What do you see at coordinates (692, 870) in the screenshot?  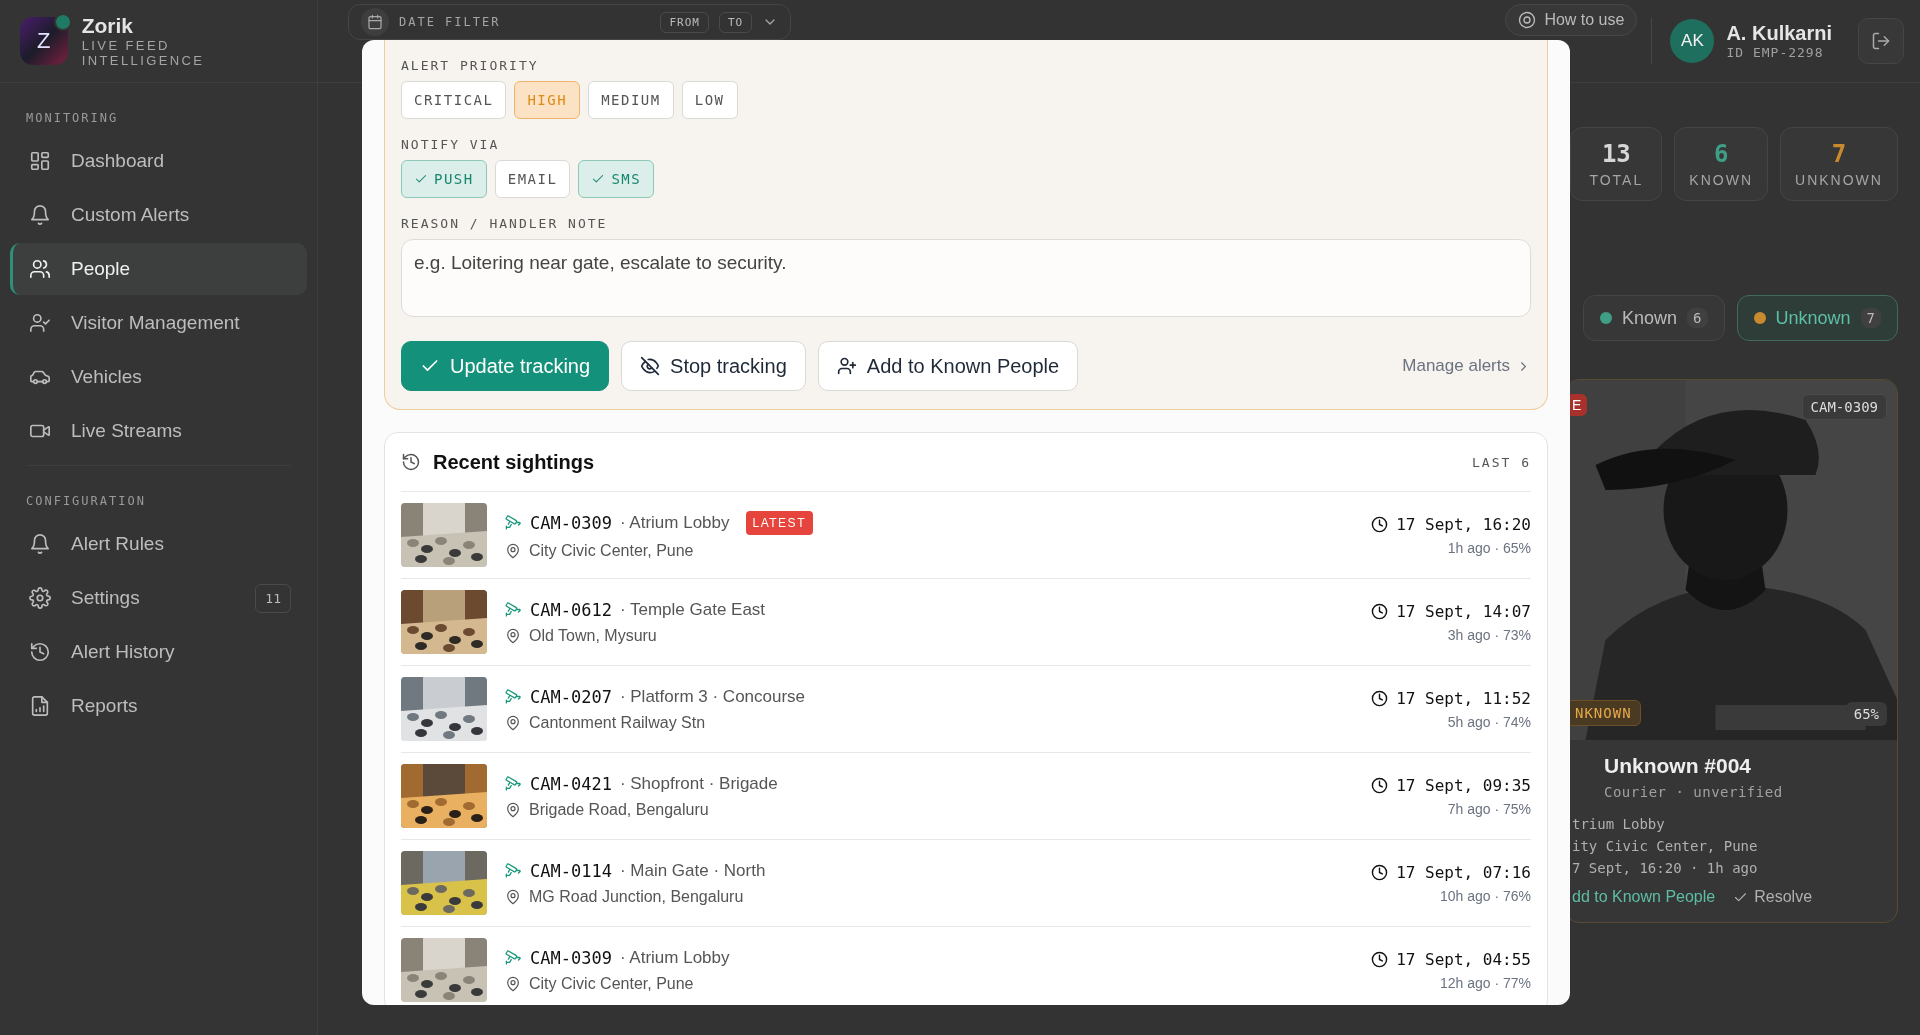 I see `camera-place: · Main Gate · North` at bounding box center [692, 870].